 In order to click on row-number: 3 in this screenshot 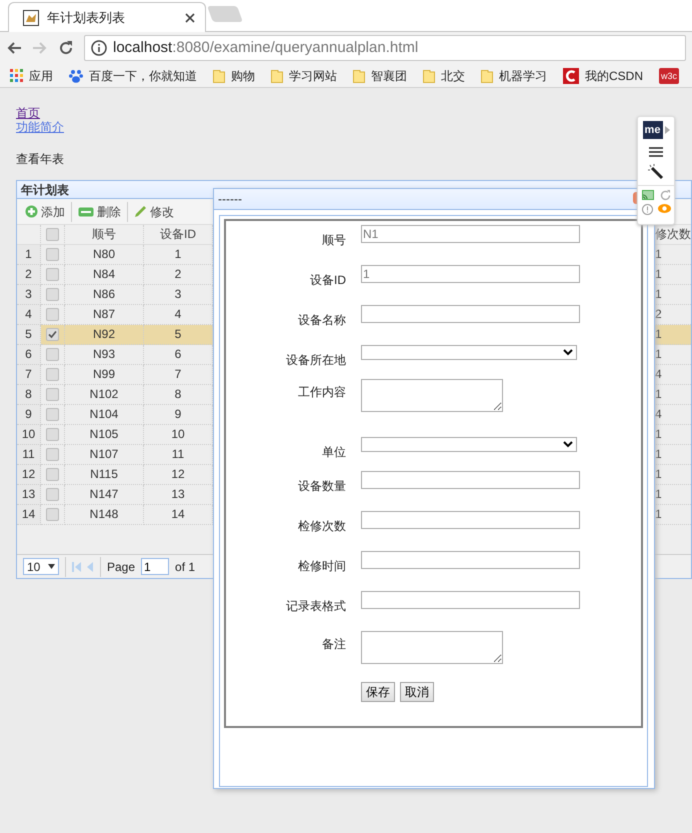, I will do `click(29, 295)`.